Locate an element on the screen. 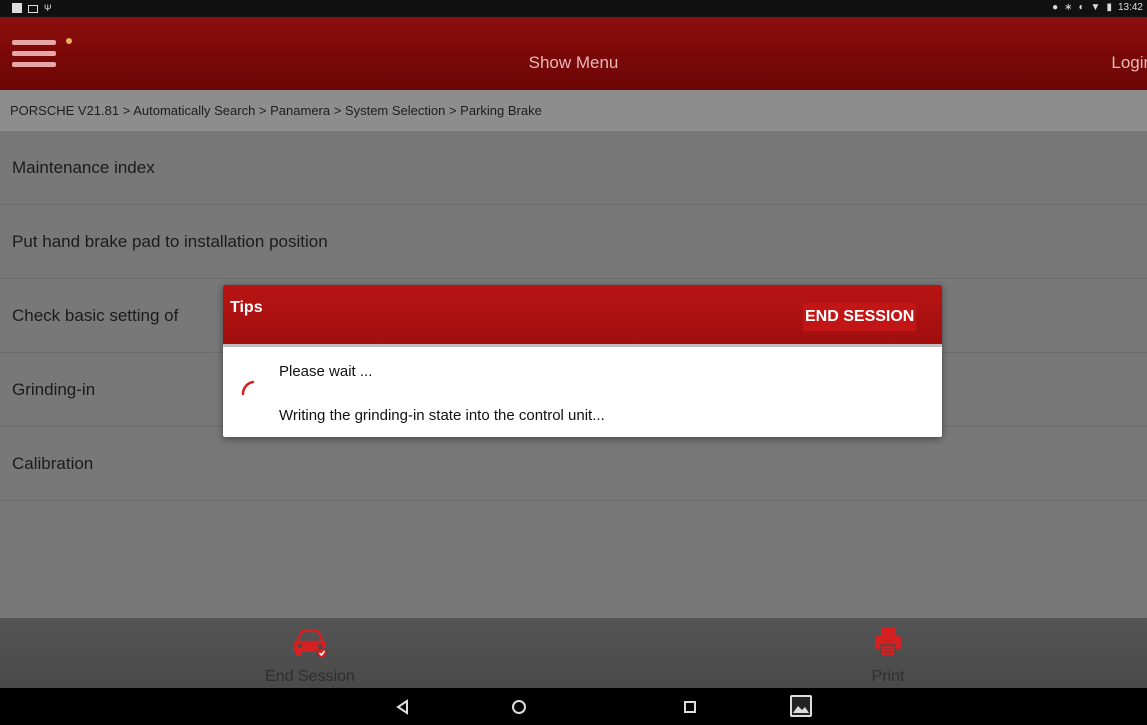  app-header: Show Menu Login is located at coordinates (573, 53).